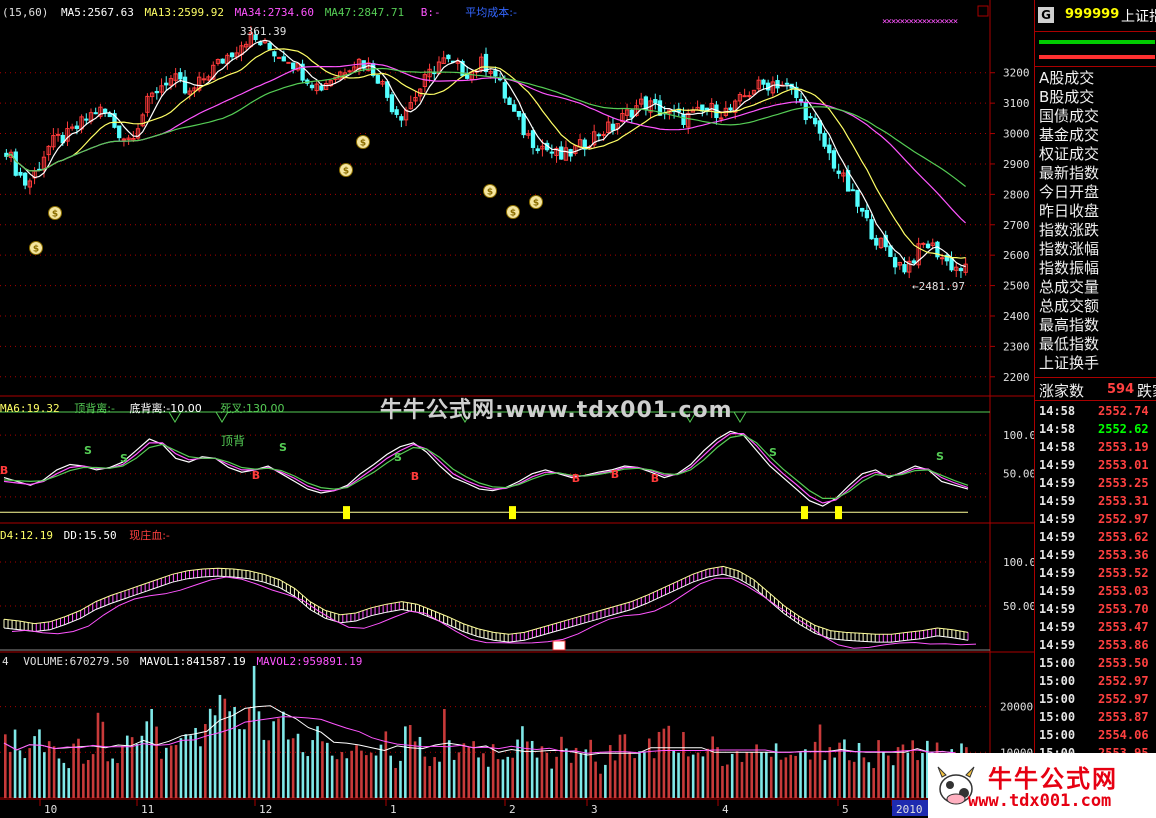 The image size is (1156, 818). Describe the element at coordinates (1053, 779) in the screenshot. I see `watermark-corner-title: 牛牛公式网` at that location.